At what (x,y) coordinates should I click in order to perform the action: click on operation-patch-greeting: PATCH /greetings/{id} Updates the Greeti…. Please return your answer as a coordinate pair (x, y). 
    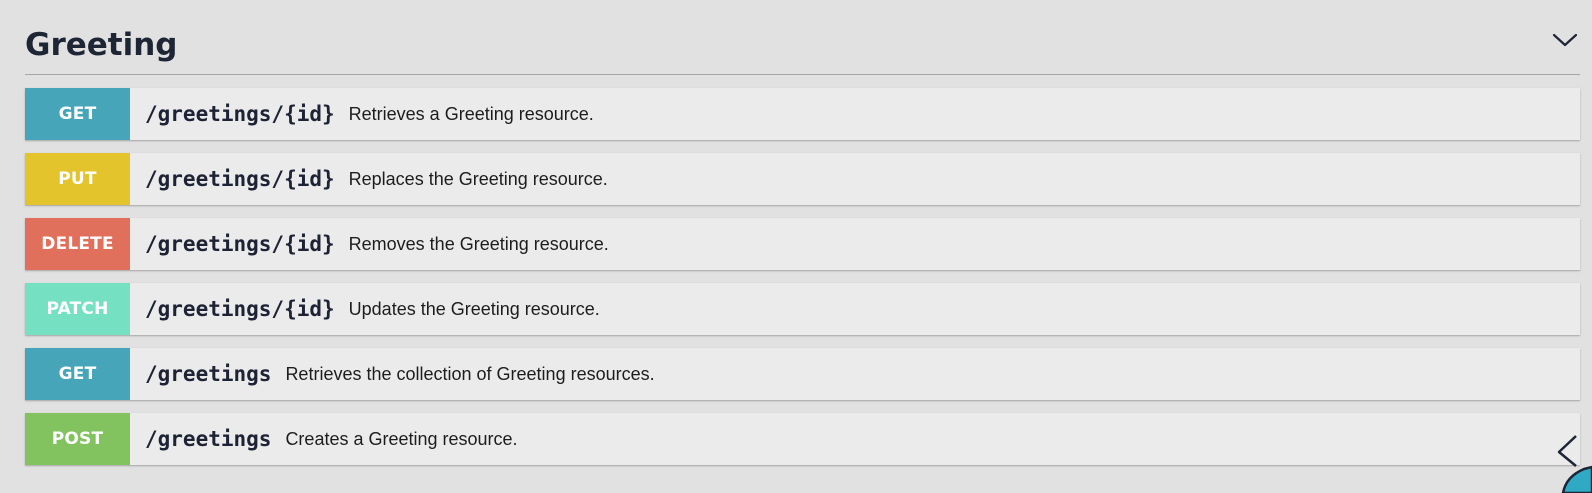
    Looking at the image, I should click on (802, 309).